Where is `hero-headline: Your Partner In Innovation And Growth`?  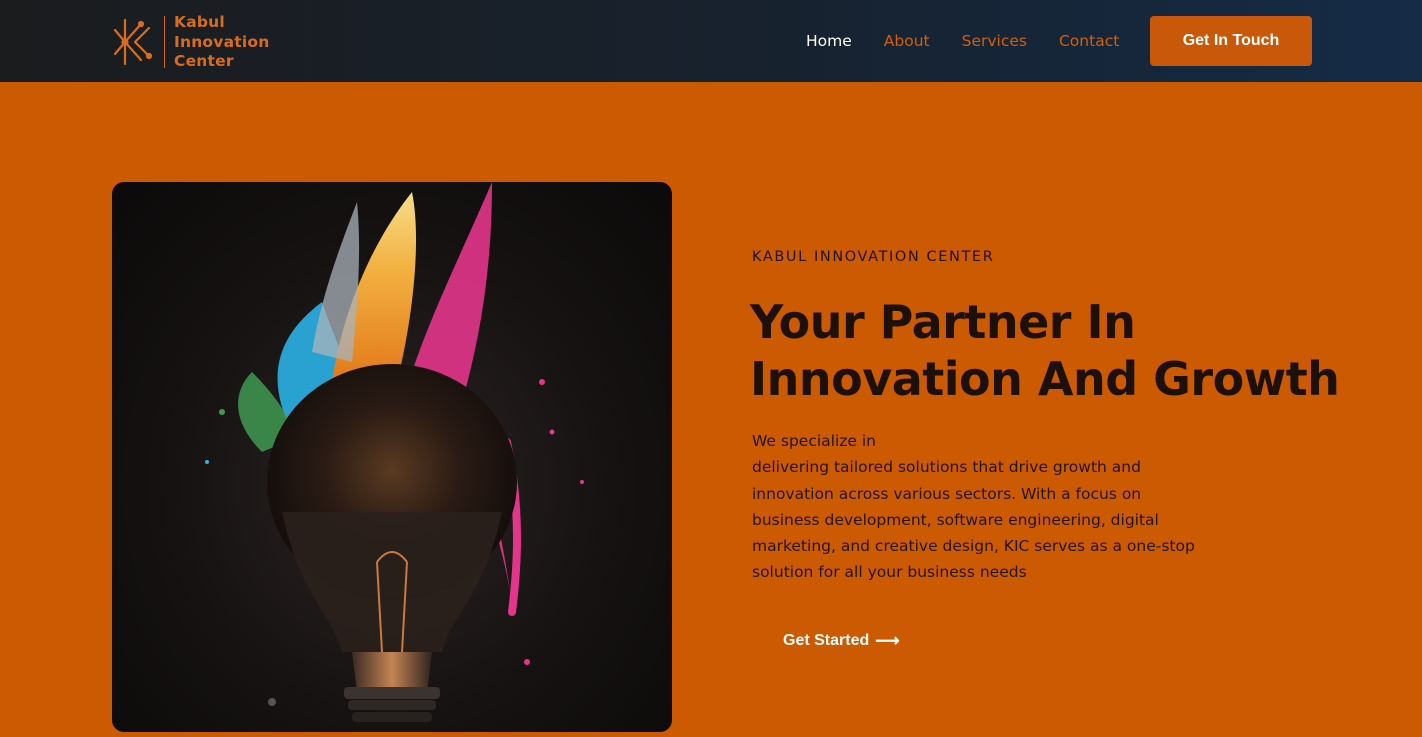
hero-headline: Your Partner In Innovation And Growth is located at coordinates (1060, 351).